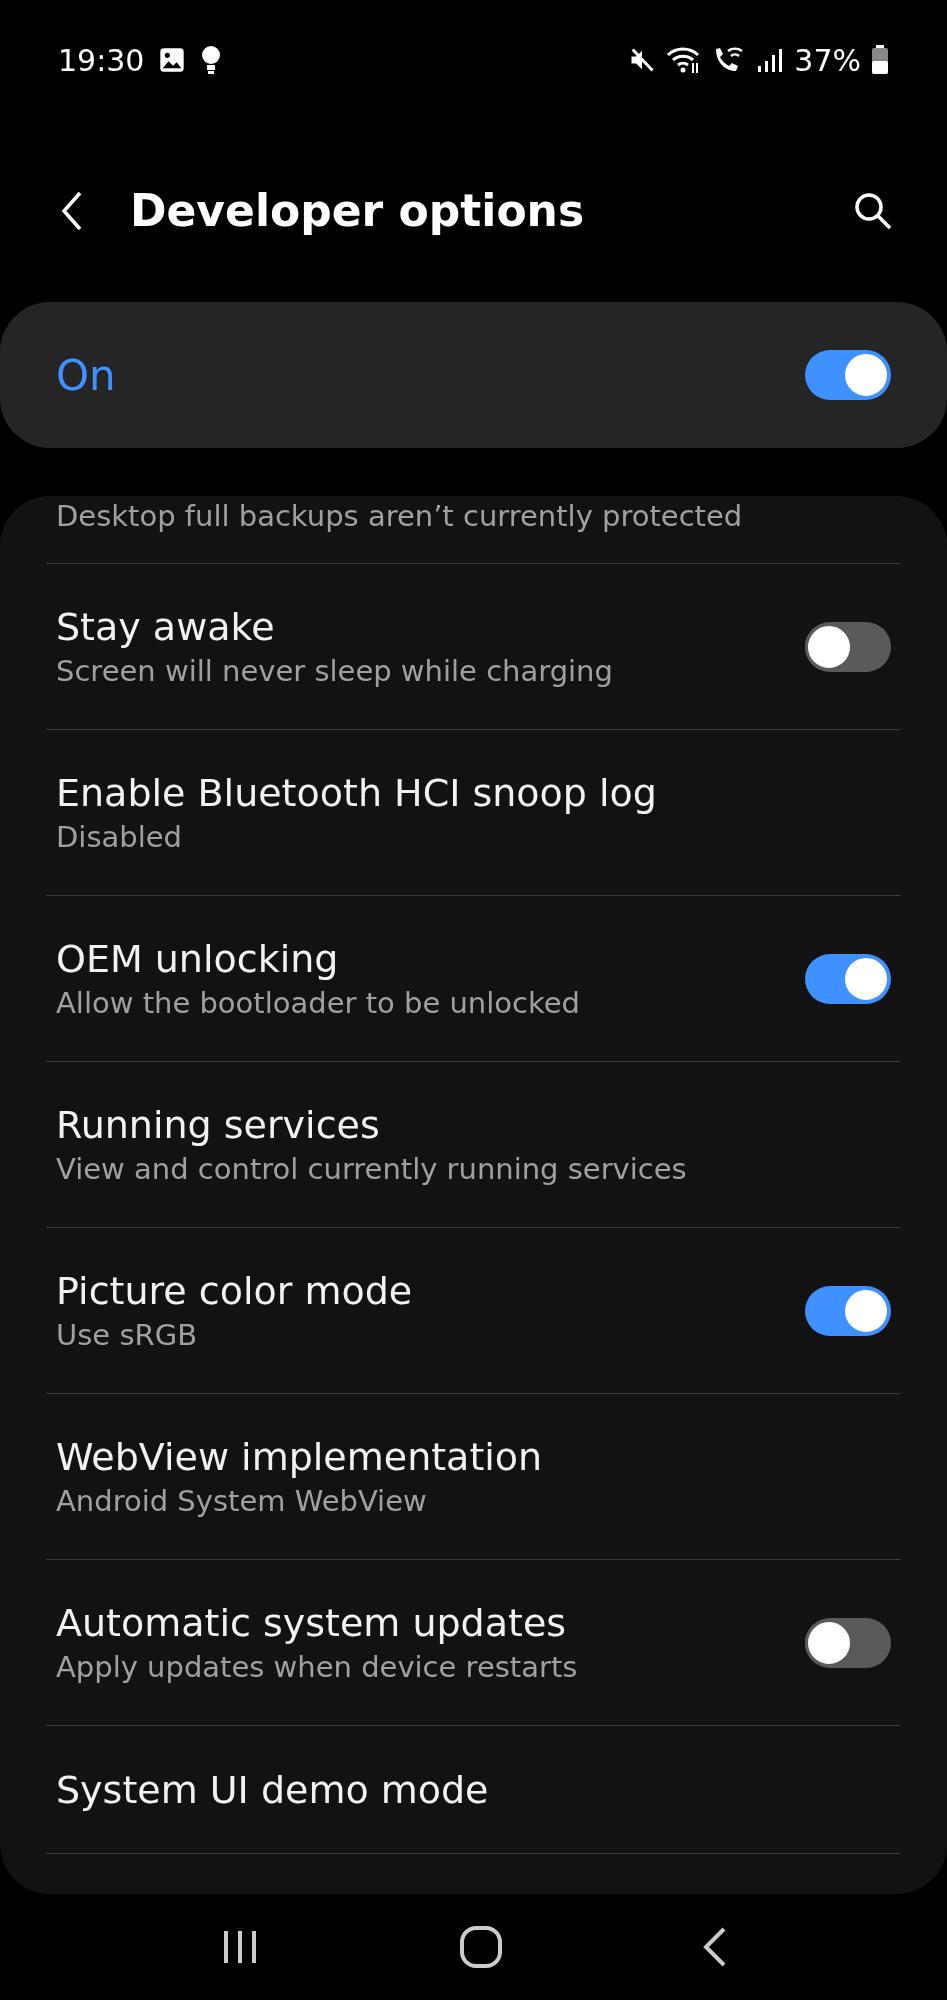 The height and width of the screenshot is (2000, 947). Describe the element at coordinates (101, 60) in the screenshot. I see `clock: 19:30` at that location.